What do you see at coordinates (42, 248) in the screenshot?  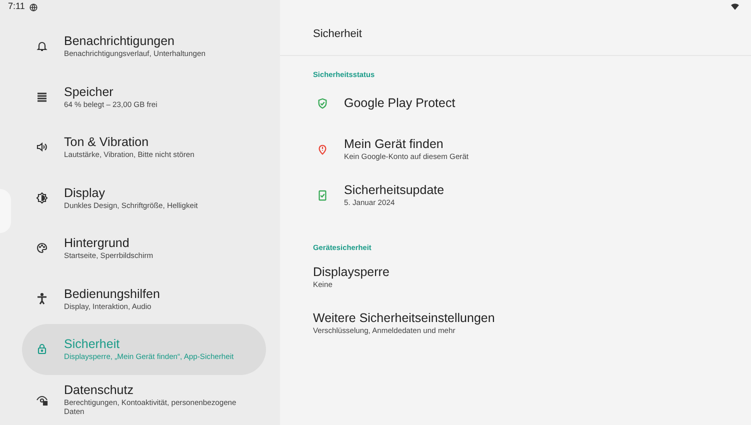 I see `palette-icon` at bounding box center [42, 248].